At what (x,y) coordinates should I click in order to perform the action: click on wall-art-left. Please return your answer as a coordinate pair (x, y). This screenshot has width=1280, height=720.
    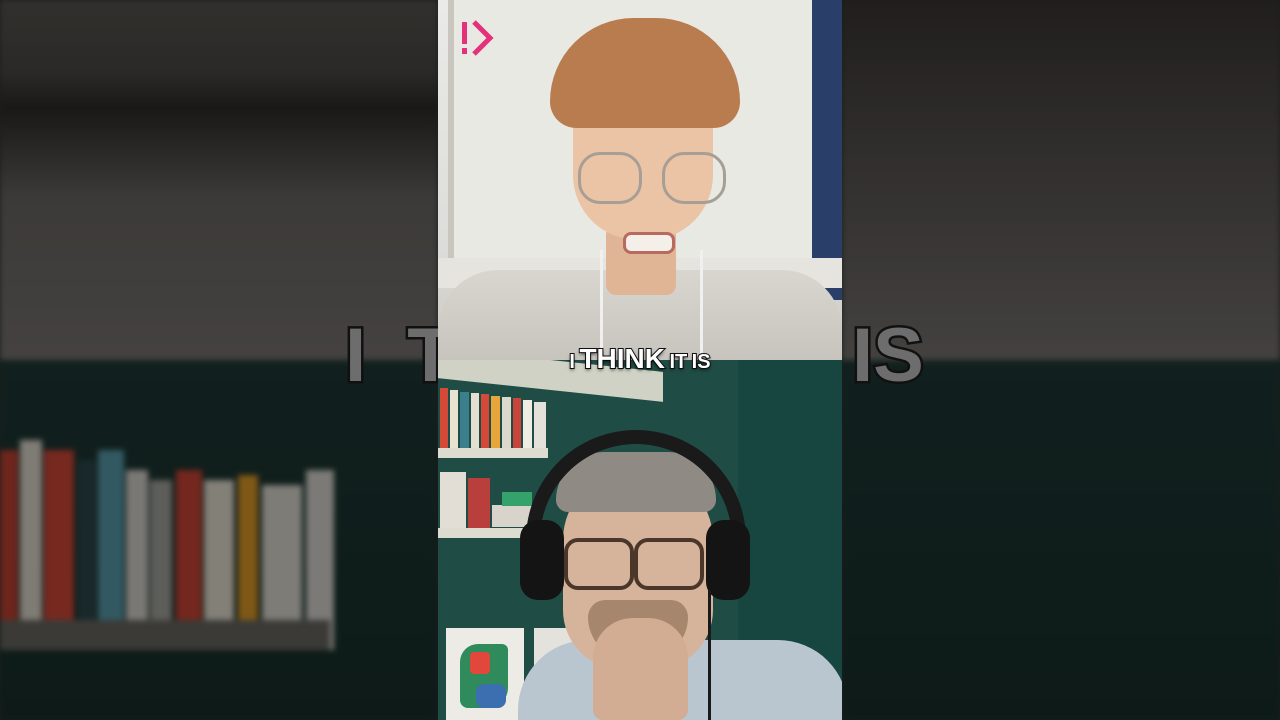
    Looking at the image, I should click on (485, 674).